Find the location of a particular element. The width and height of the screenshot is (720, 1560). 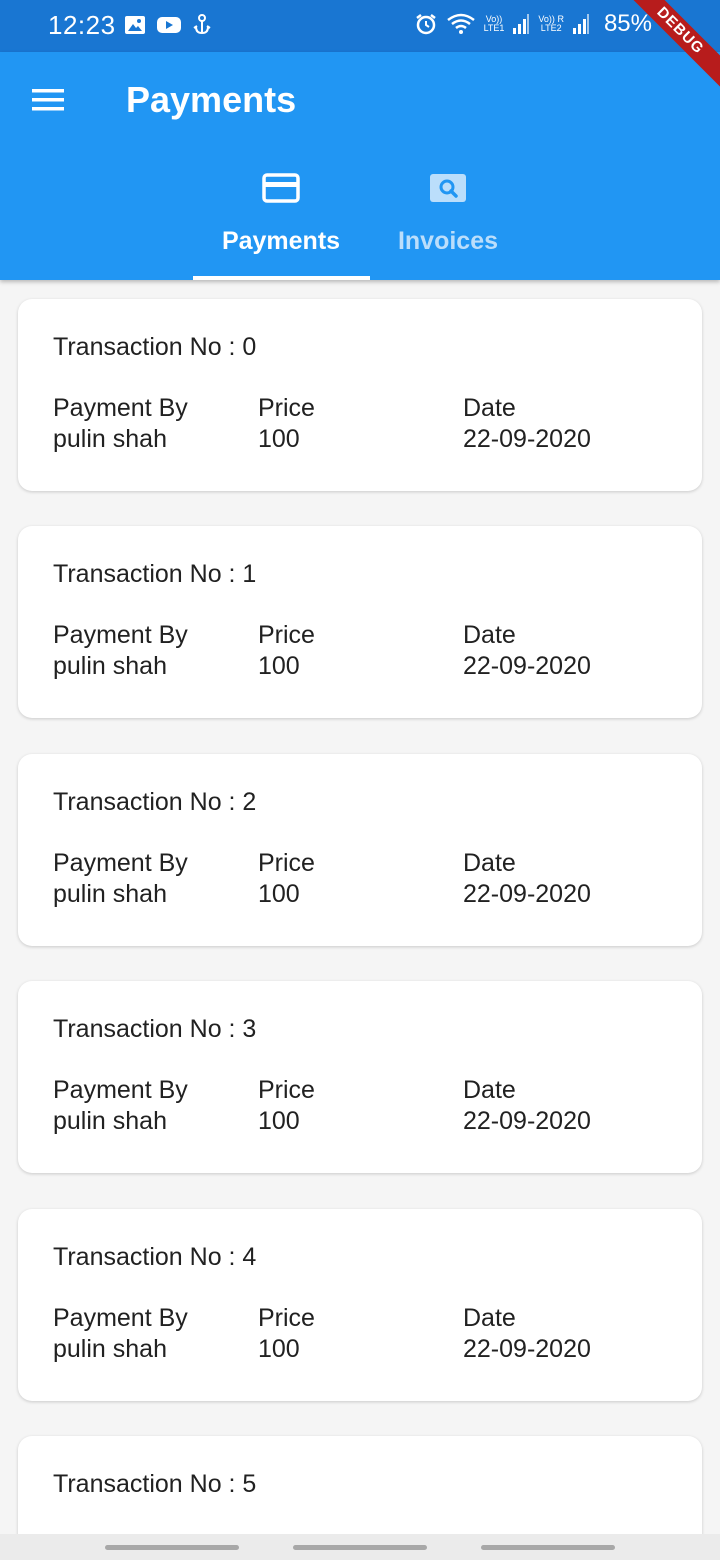

transaction-title: Transaction No : 2 is located at coordinates (155, 802).